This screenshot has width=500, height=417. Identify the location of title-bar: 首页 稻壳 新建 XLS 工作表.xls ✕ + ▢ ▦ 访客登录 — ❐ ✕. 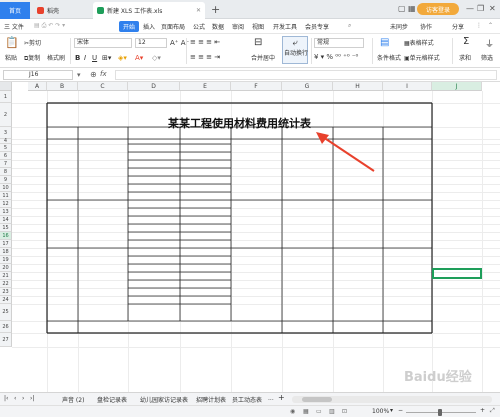
(250, 9).